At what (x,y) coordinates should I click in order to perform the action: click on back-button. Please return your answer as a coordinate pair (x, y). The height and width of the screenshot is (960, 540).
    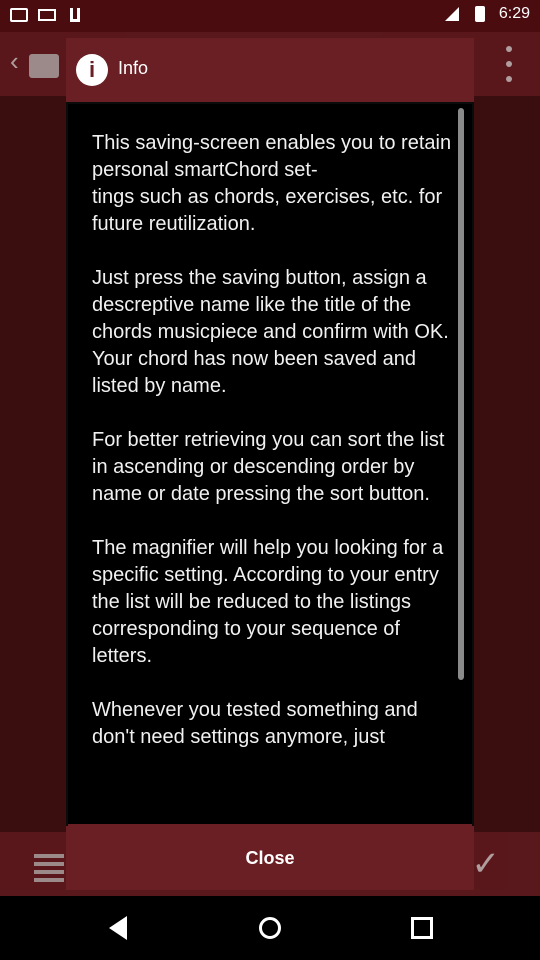
    Looking at the image, I should click on (118, 928).